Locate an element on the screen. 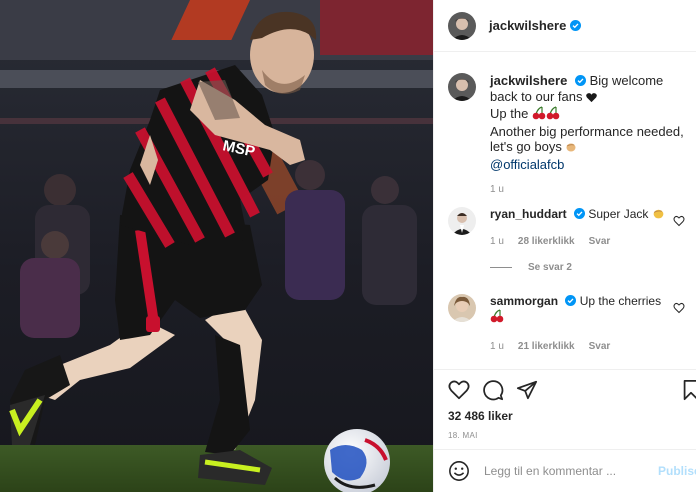  comment-meta: 1 u 28 likerklikk Svar is located at coordinates (580, 241).